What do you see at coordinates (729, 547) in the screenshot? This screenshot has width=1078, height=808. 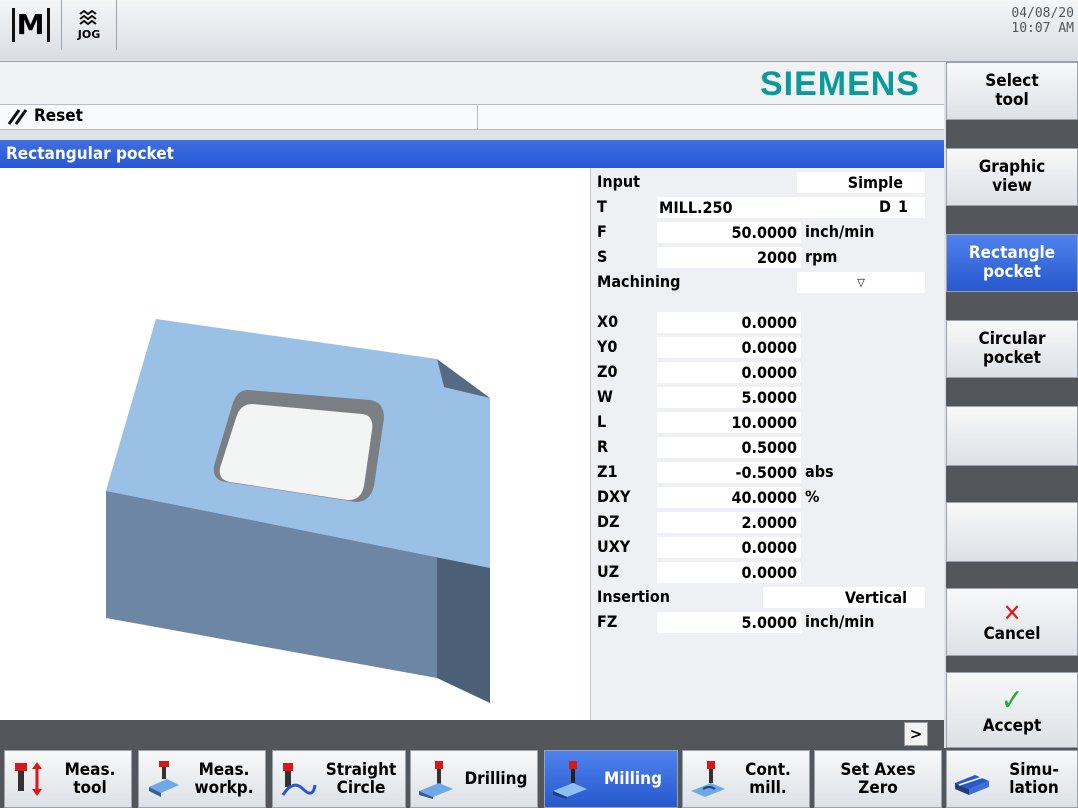 I see `uxy-field: 0.0000` at bounding box center [729, 547].